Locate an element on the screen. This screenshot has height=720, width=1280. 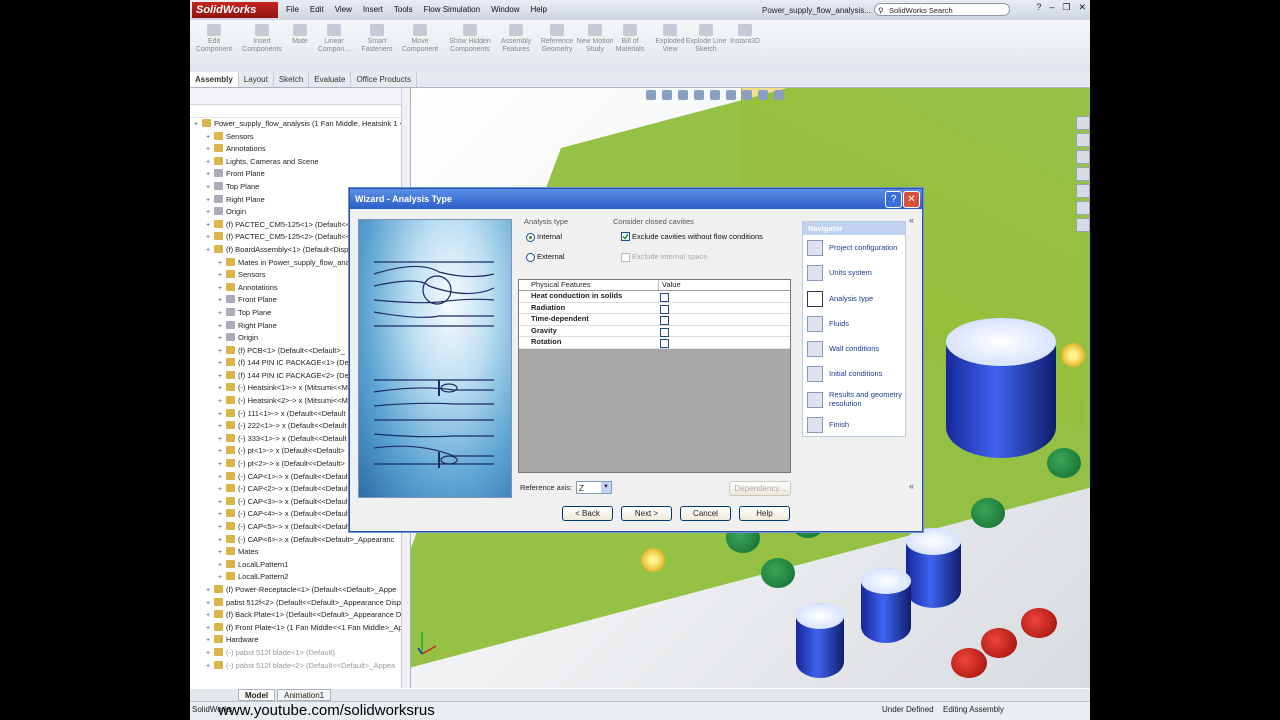
zoom-to-fit-icon is located at coordinates (651, 95).